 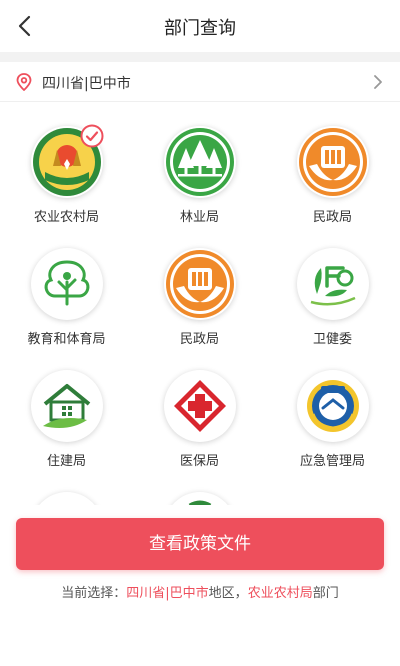 What do you see at coordinates (94, 593) in the screenshot?
I see `status-prefix: 当前选择：` at bounding box center [94, 593].